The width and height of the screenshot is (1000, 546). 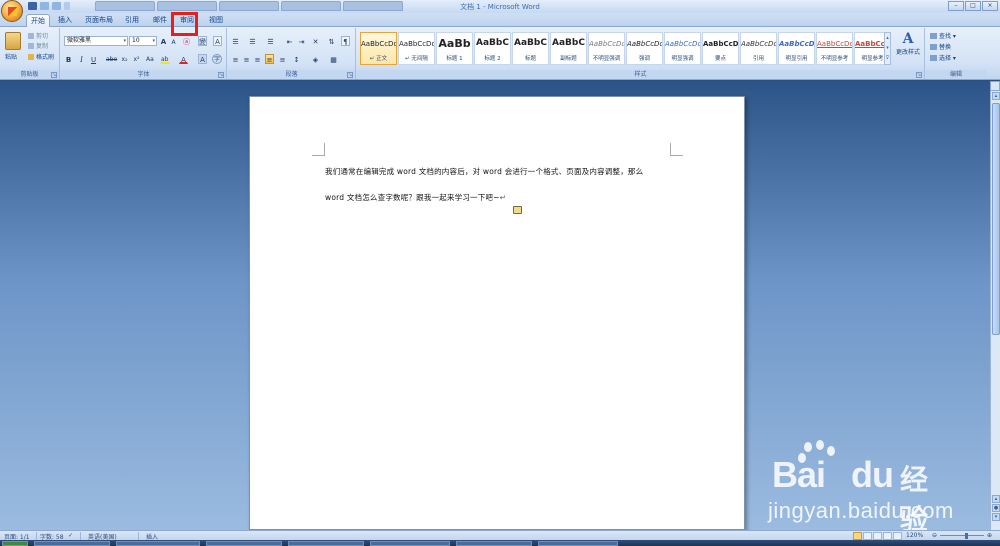 What do you see at coordinates (132, 20) in the screenshot?
I see `tab-references: 引用` at bounding box center [132, 20].